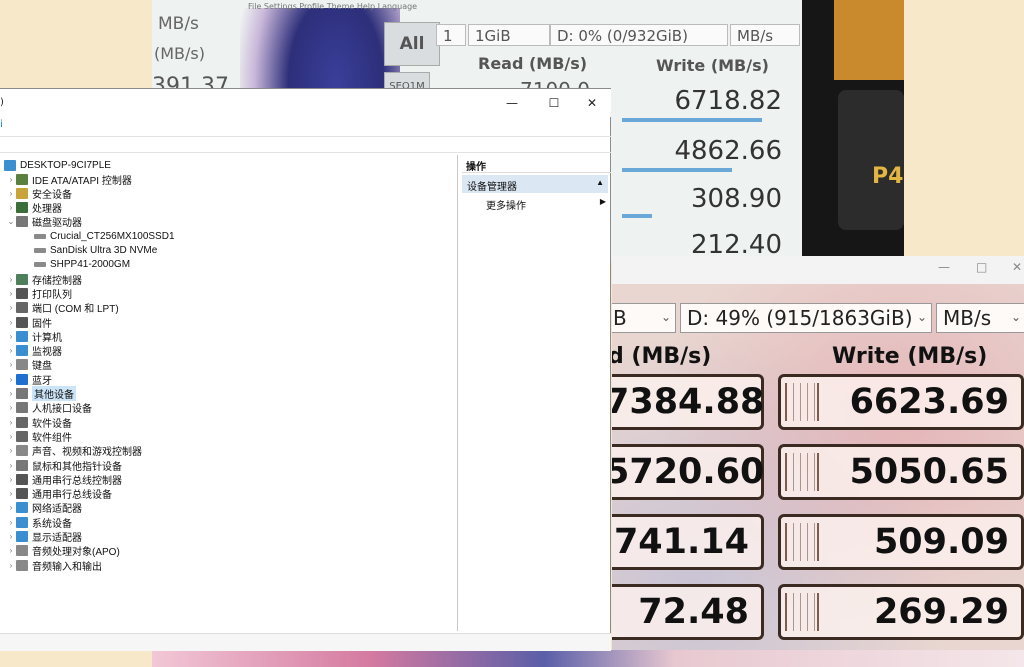  What do you see at coordinates (63, 551) in the screenshot?
I see `tree-category: › 音频处理对象(APO)` at bounding box center [63, 551].